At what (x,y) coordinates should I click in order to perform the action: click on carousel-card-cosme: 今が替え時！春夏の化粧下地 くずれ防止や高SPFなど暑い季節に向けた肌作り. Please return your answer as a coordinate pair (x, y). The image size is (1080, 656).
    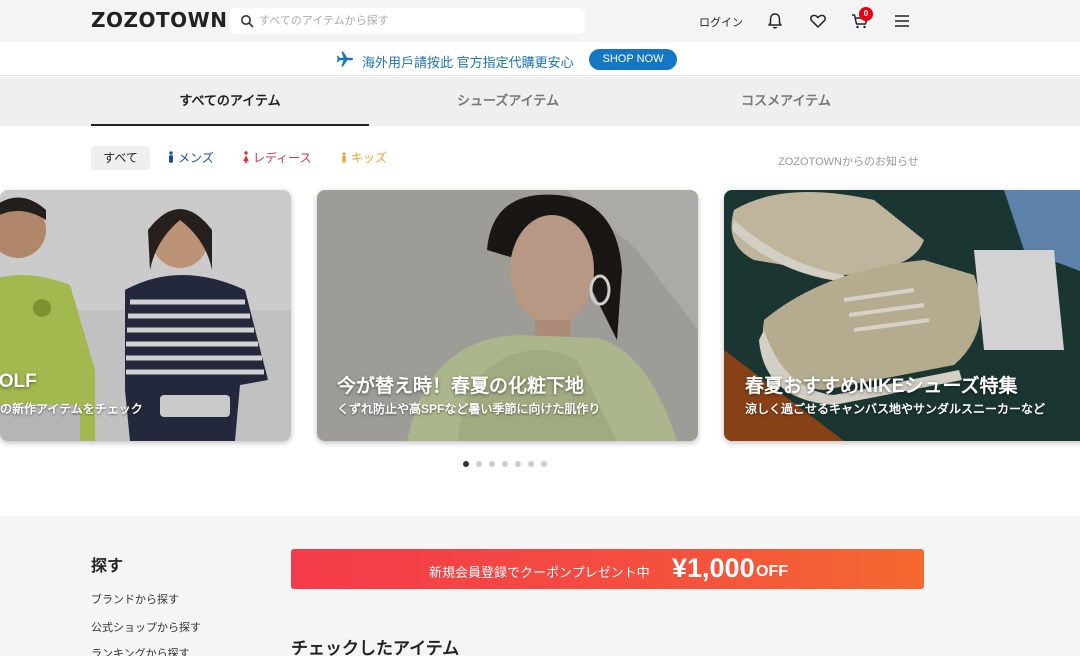
    Looking at the image, I should click on (507, 315).